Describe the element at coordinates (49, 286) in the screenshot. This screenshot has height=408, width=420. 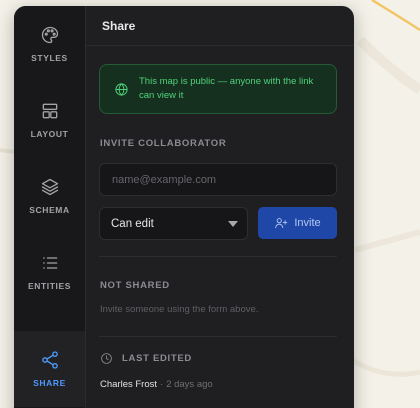
I see `rail-item-entities-label: ENTITIES` at that location.